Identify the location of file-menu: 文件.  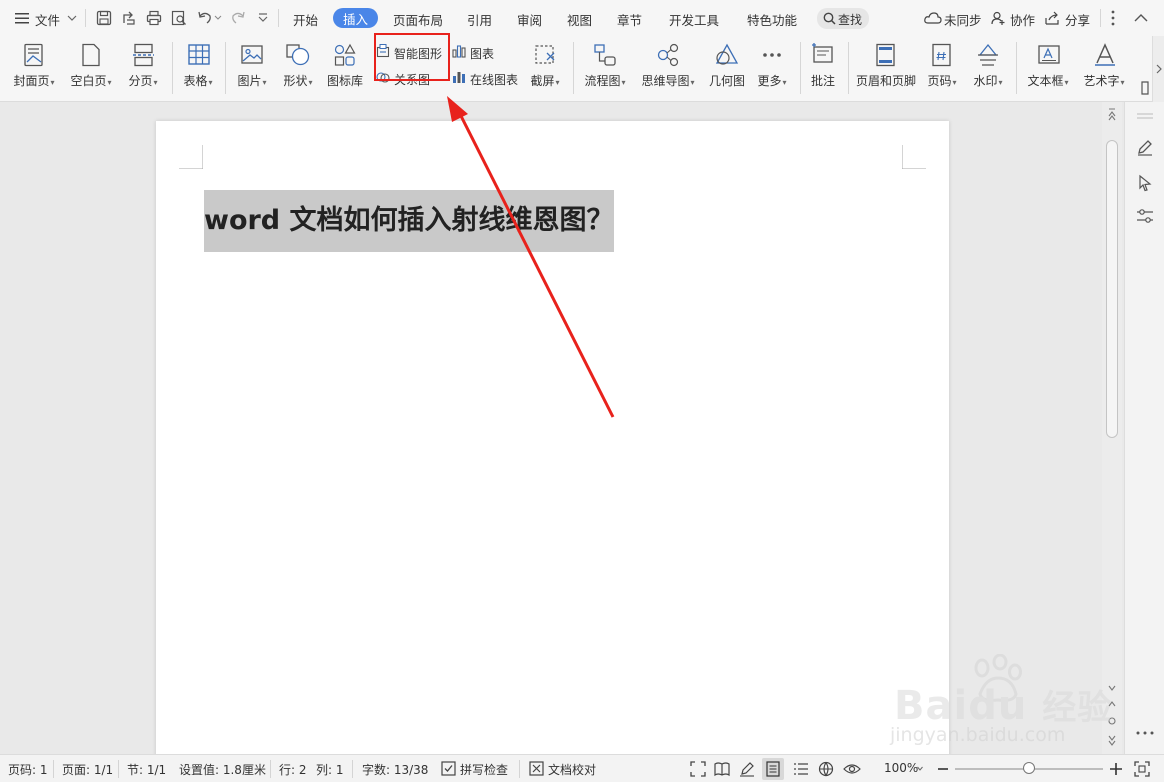
(47, 19).